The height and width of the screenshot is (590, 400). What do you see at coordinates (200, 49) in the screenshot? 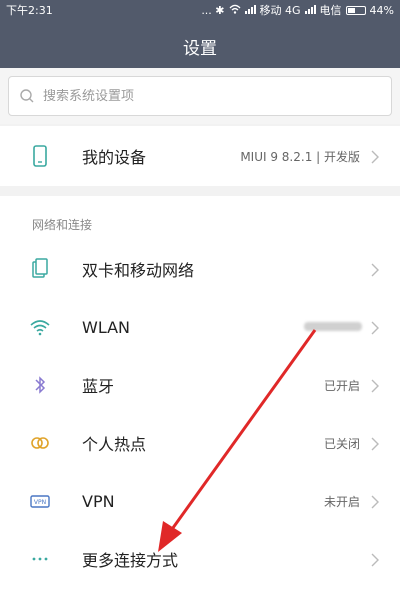
I see `page-title: 设置` at bounding box center [200, 49].